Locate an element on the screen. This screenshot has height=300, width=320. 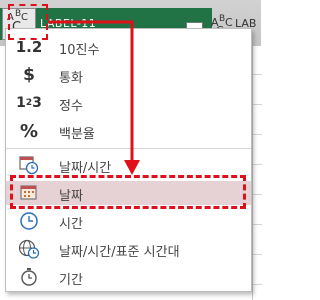
menu-item-time: 시간 is located at coordinates (128, 221).